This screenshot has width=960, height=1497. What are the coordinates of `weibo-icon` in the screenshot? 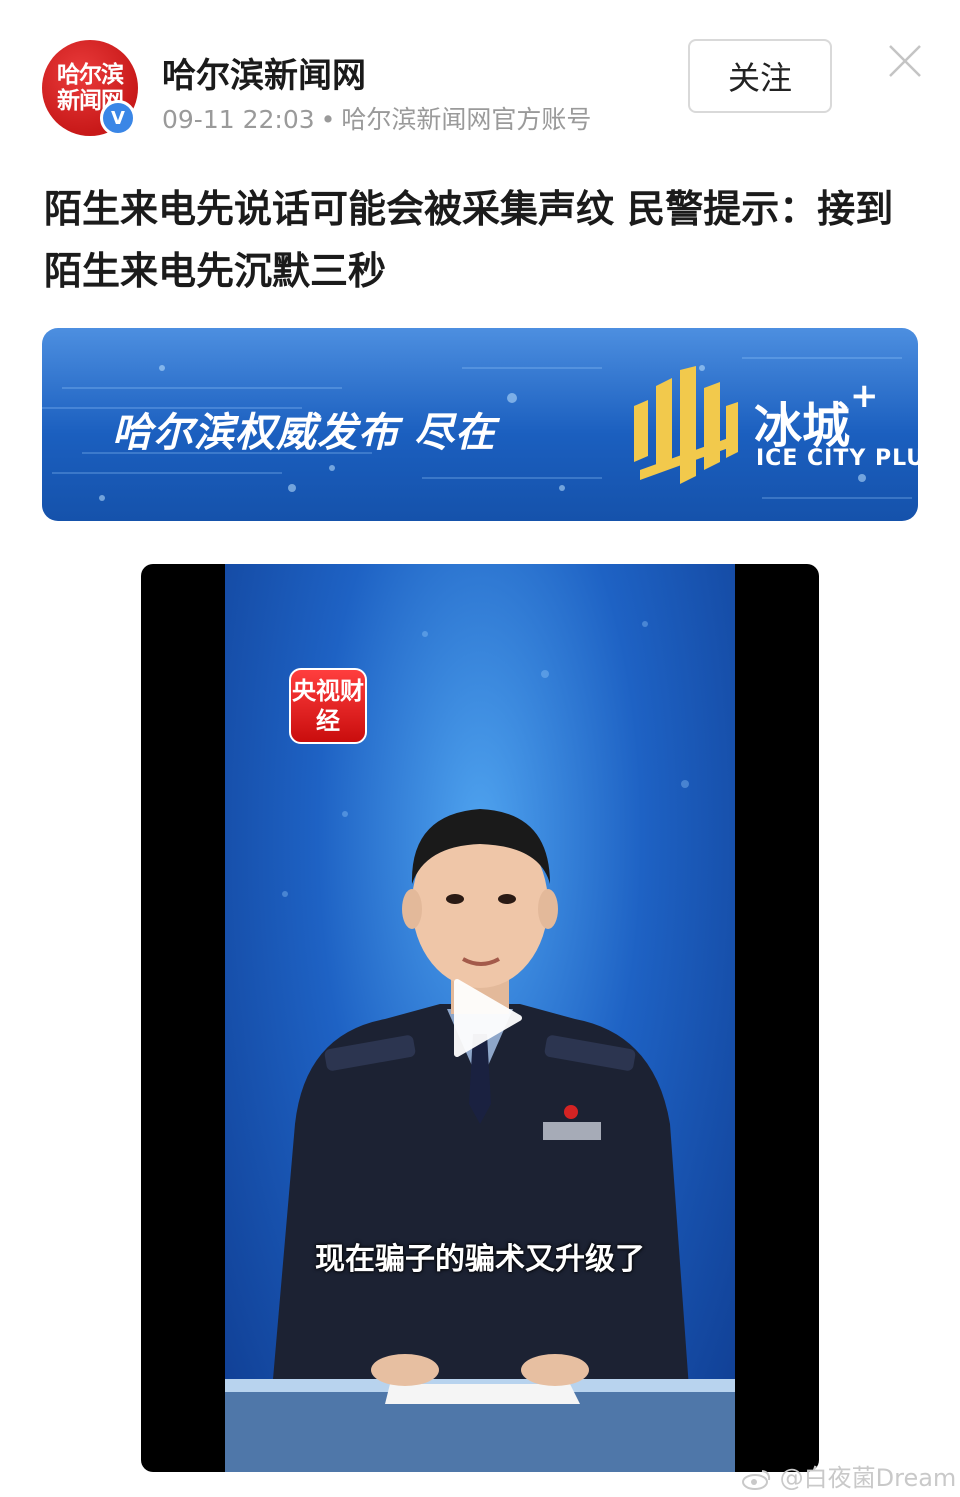 It's located at (756, 1480).